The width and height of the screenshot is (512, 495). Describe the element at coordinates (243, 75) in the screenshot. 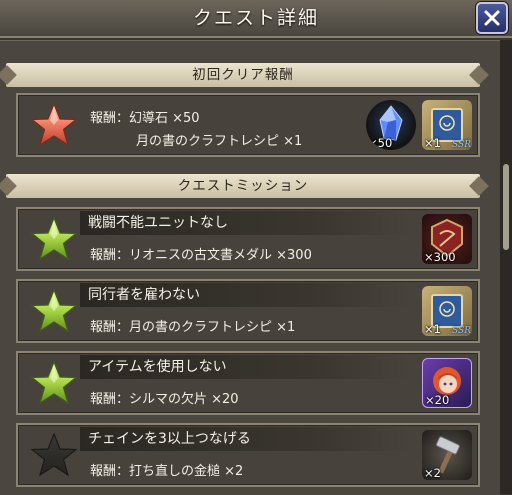

I see `section-header-first-clear: 初回クリア報酬` at that location.